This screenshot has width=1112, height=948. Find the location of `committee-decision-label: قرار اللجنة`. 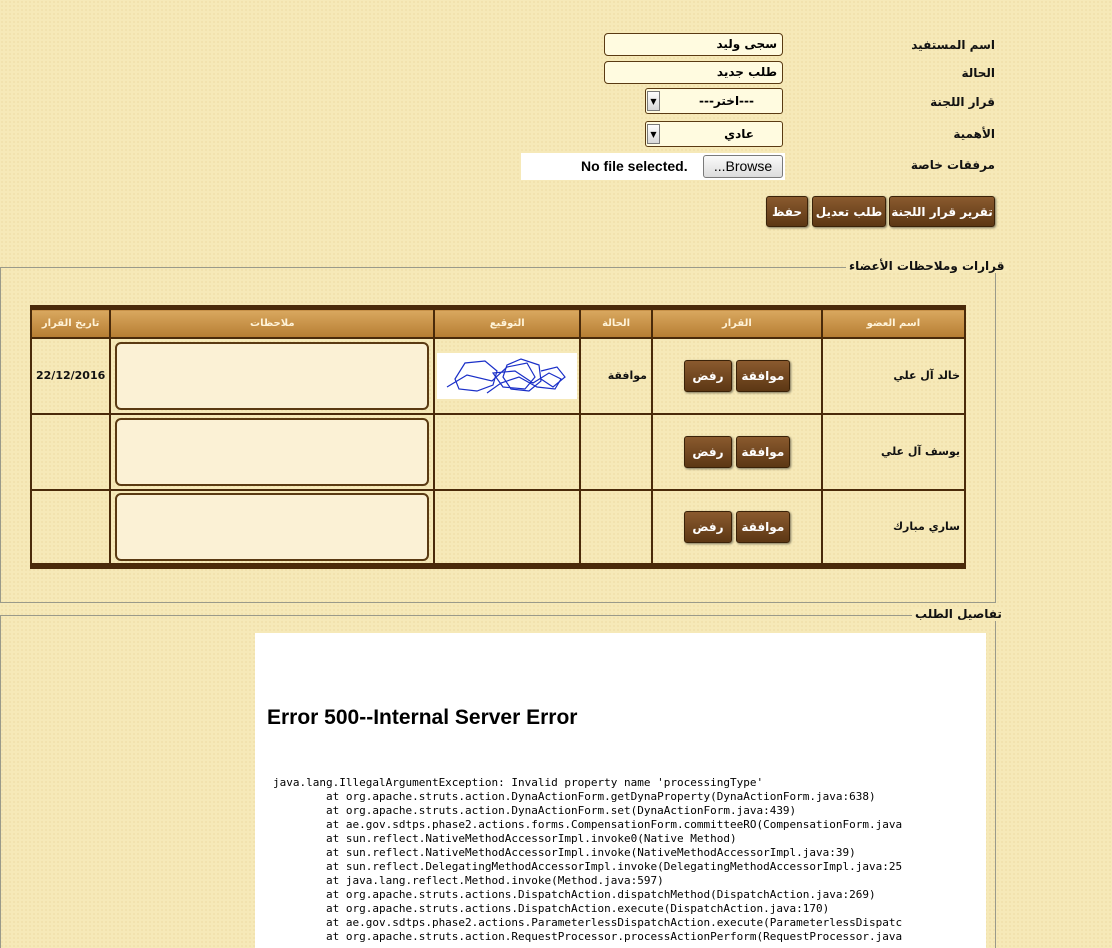

committee-decision-label: قرار اللجنة is located at coordinates (962, 102).